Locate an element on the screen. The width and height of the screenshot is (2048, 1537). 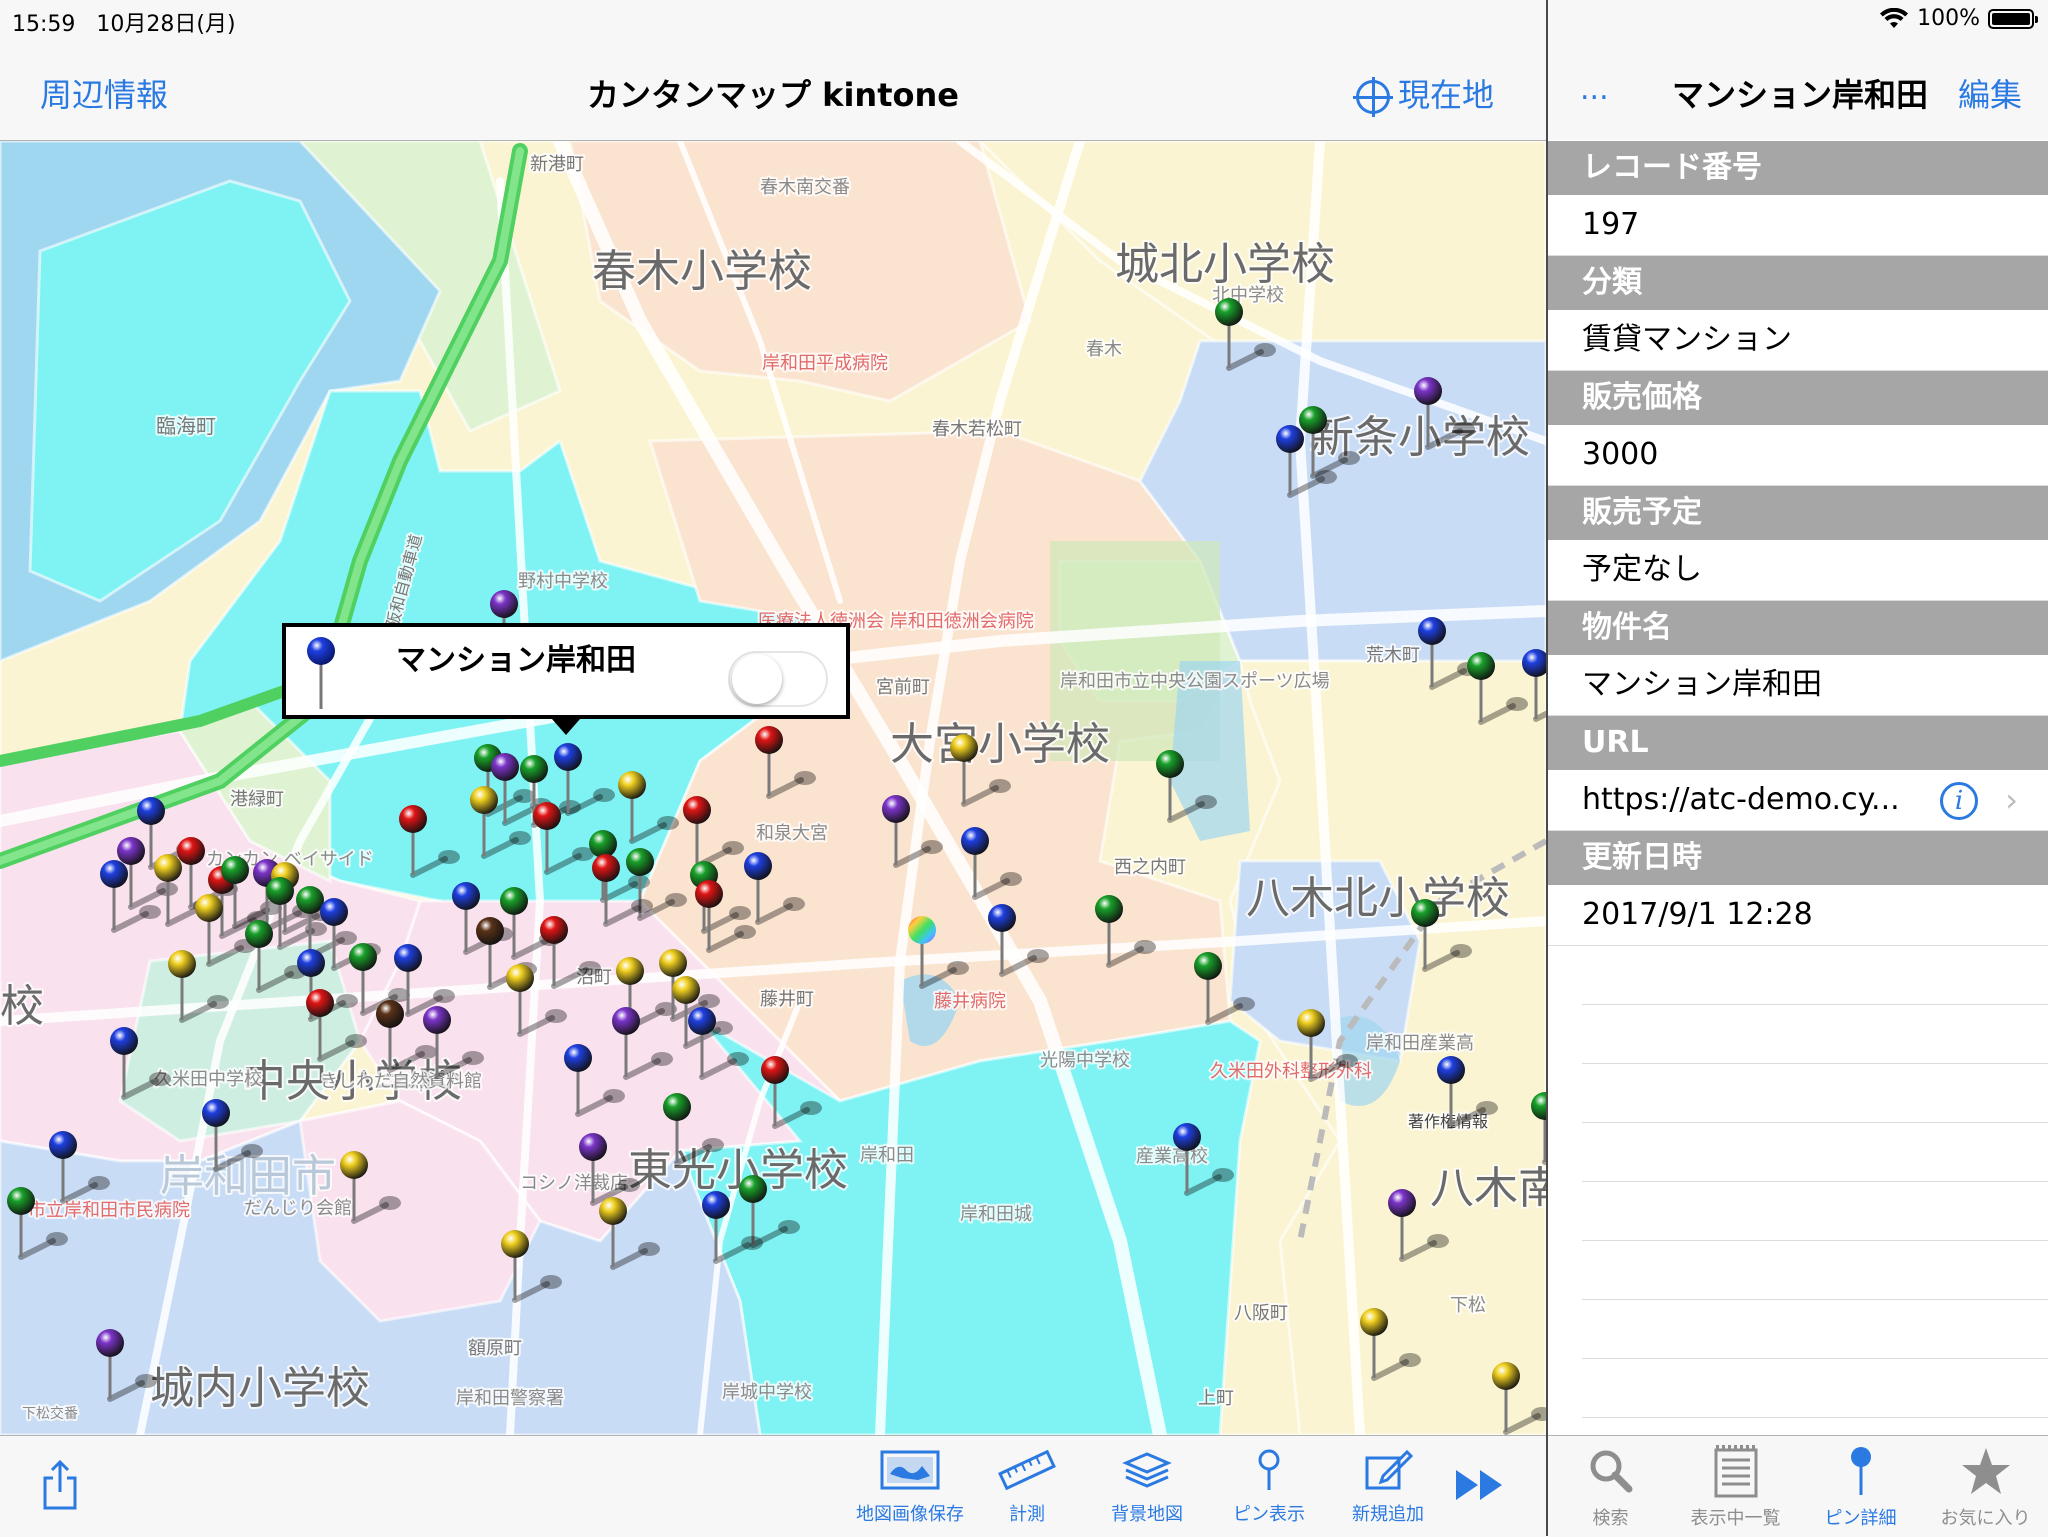
svg-text: きしわだ自然資料館 is located at coordinates (401, 1081).